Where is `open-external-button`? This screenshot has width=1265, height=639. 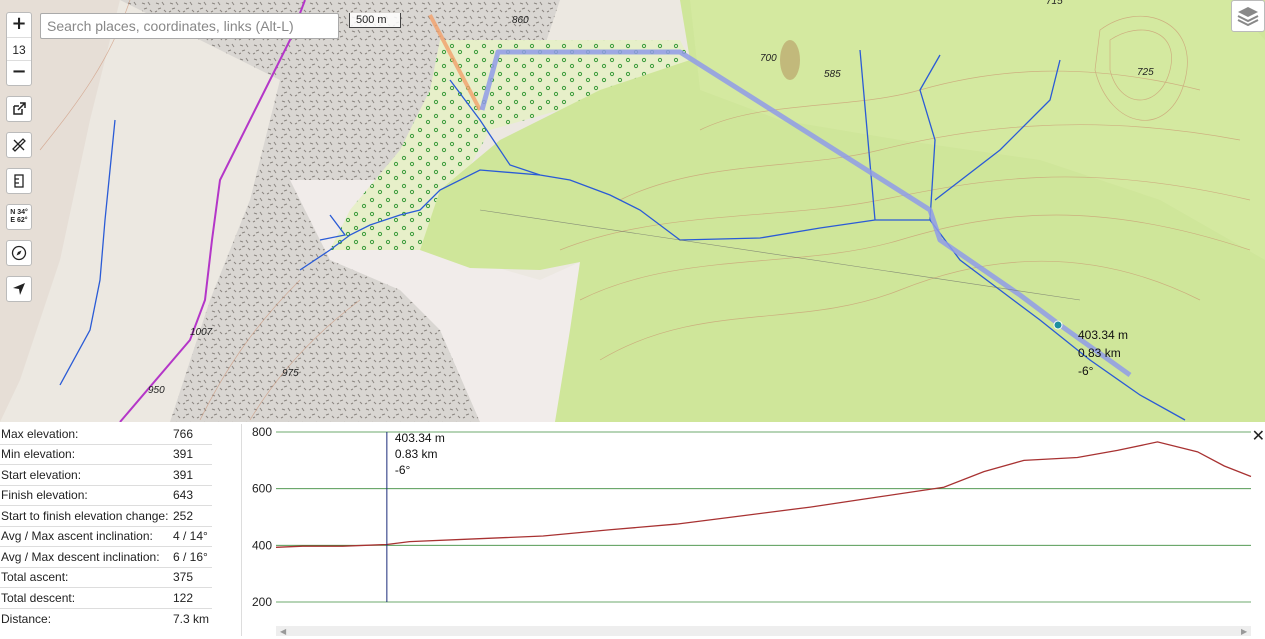
open-external-button is located at coordinates (19, 109).